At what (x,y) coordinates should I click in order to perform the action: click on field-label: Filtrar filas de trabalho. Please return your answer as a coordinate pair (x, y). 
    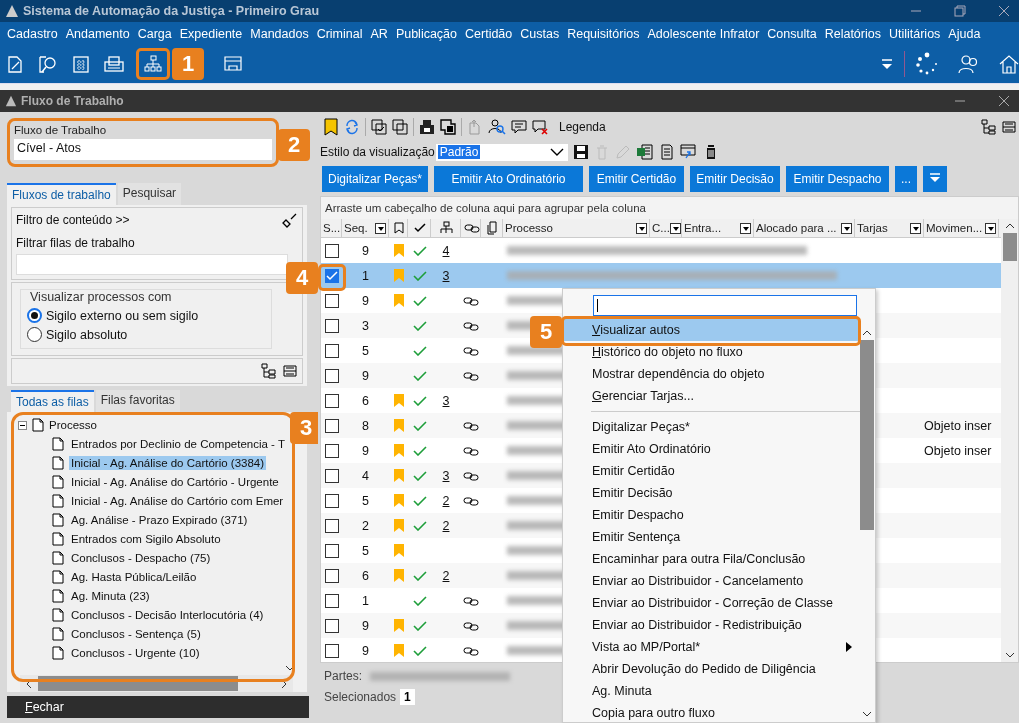
    Looking at the image, I should click on (76, 243).